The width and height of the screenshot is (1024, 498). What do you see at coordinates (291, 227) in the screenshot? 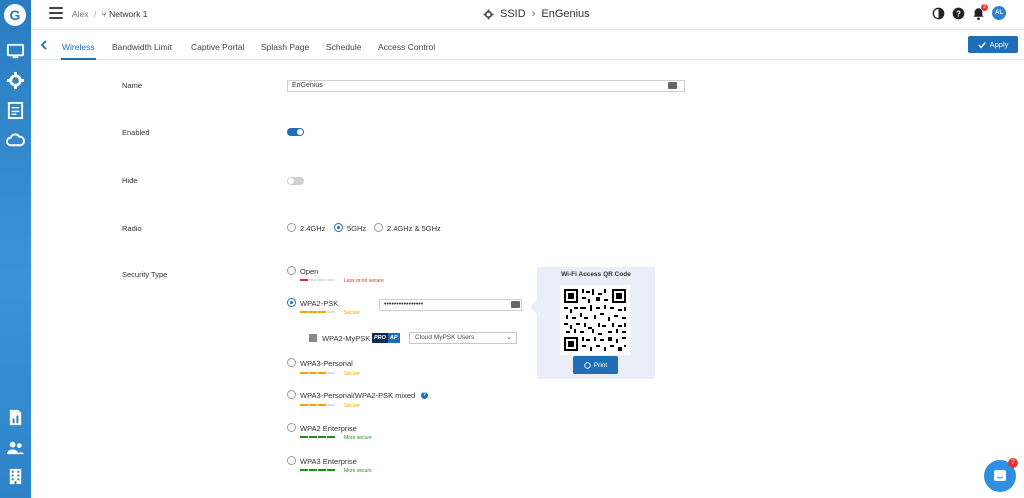
I see `radio-24ghz` at bounding box center [291, 227].